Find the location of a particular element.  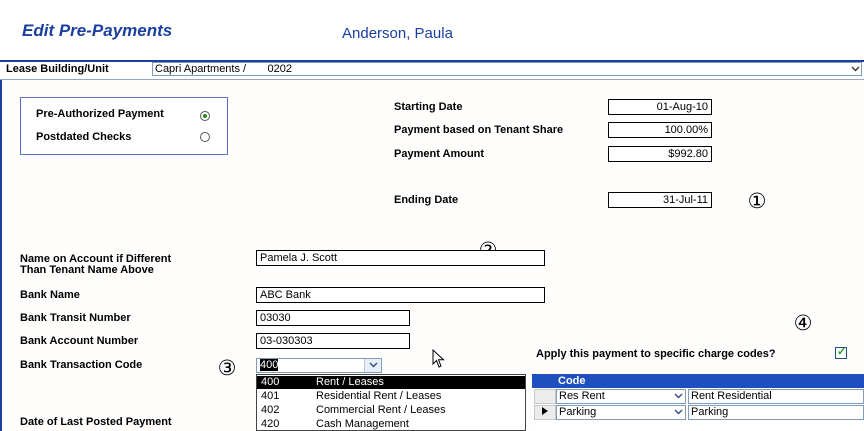

payment-type-group is located at coordinates (124, 126).